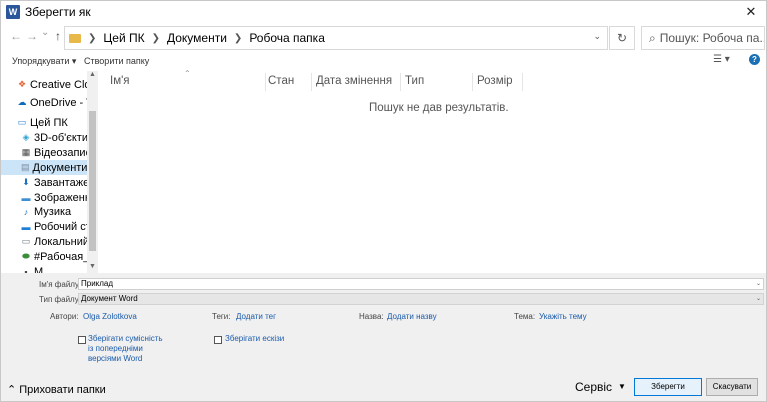 The width and height of the screenshot is (767, 402). Describe the element at coordinates (58, 36) in the screenshot. I see `up-button: ↑` at that location.